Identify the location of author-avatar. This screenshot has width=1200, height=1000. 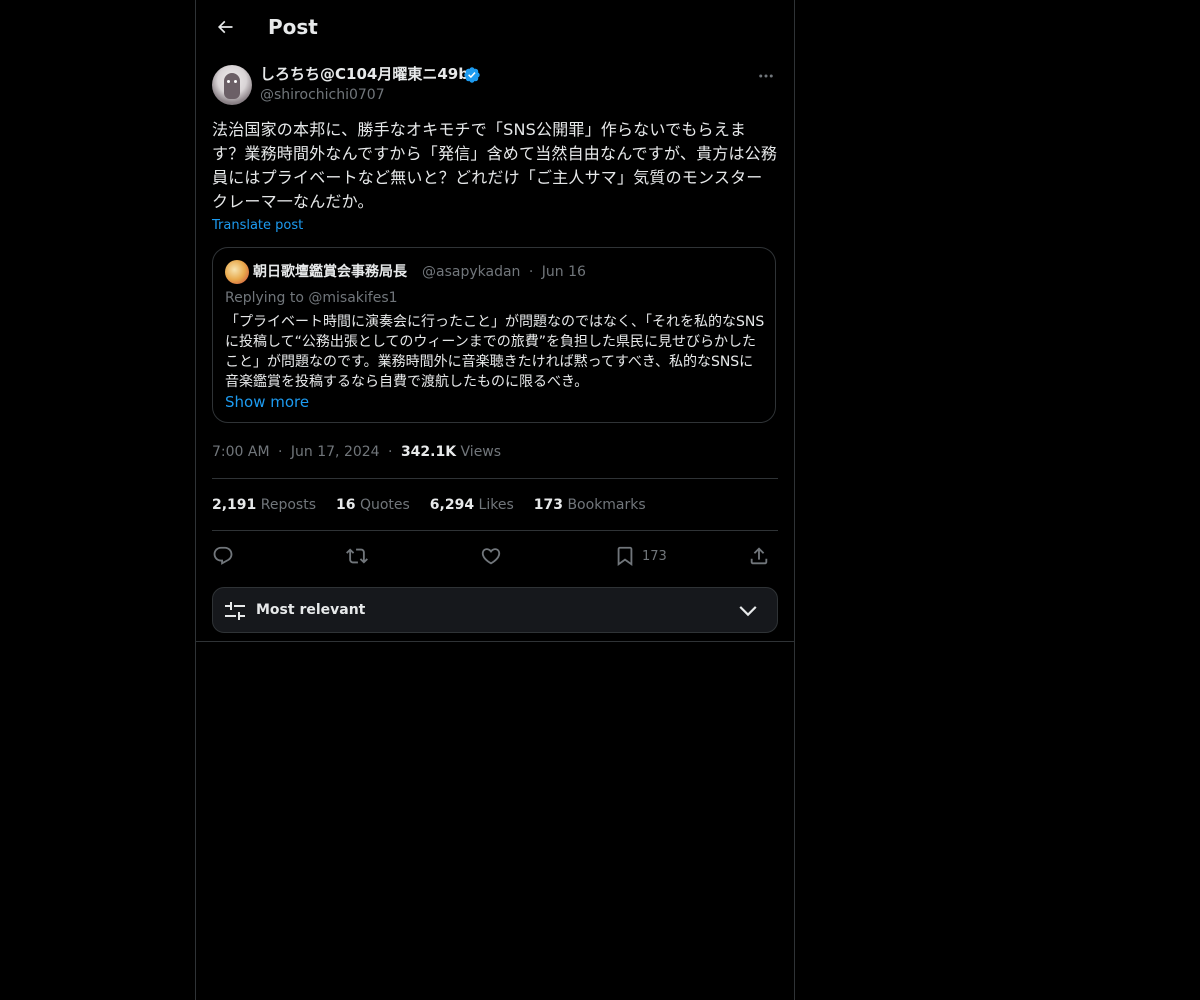
(232, 85).